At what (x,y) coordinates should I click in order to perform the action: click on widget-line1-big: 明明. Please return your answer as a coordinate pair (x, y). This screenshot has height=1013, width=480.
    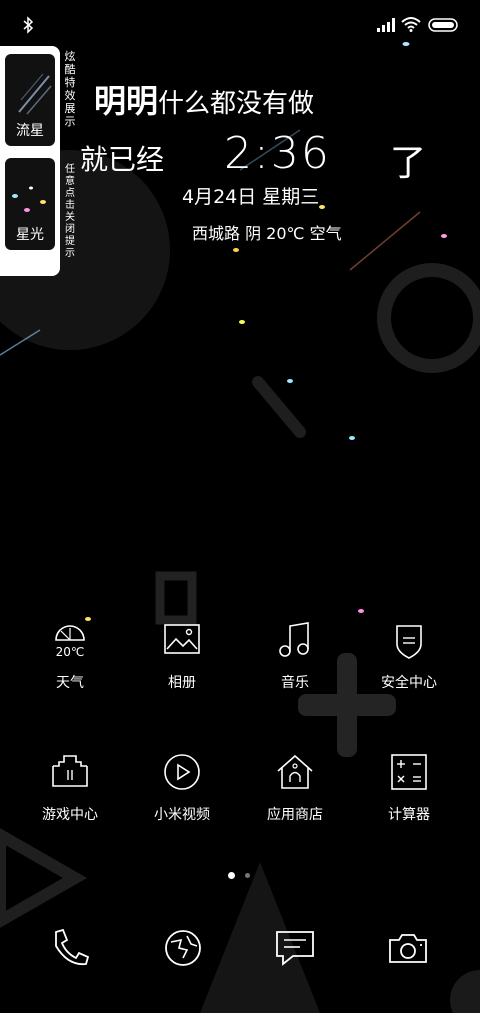
    Looking at the image, I should click on (126, 101).